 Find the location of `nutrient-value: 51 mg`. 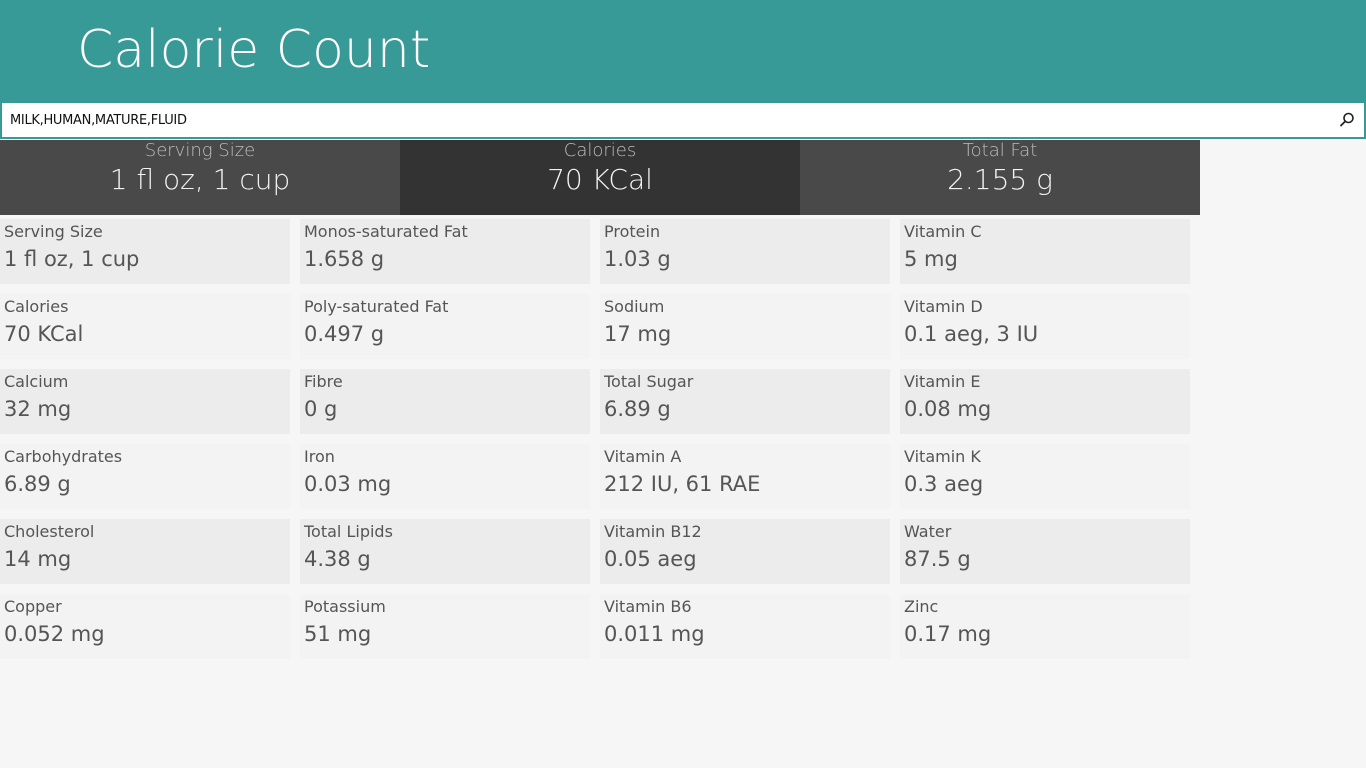

nutrient-value: 51 mg is located at coordinates (338, 634).